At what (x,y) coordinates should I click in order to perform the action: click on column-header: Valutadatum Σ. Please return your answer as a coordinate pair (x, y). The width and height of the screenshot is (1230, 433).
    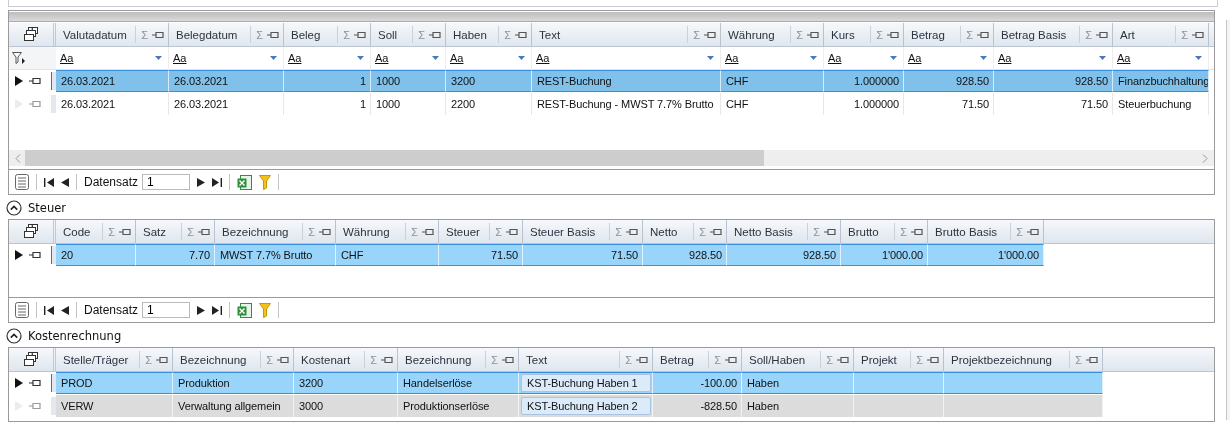
    Looking at the image, I should click on (112, 34).